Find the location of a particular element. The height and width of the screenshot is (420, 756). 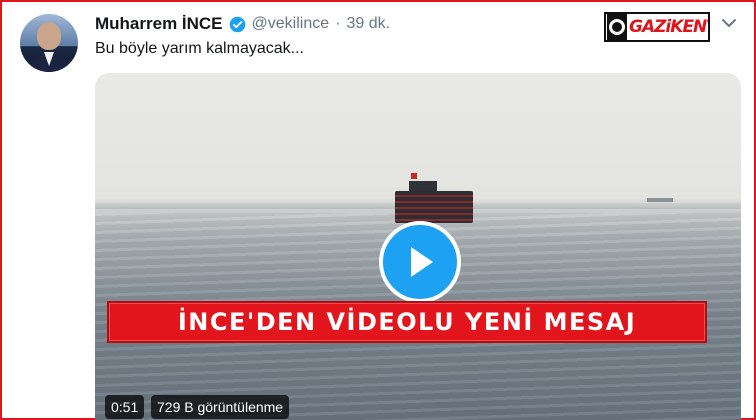

avatar is located at coordinates (49, 43).